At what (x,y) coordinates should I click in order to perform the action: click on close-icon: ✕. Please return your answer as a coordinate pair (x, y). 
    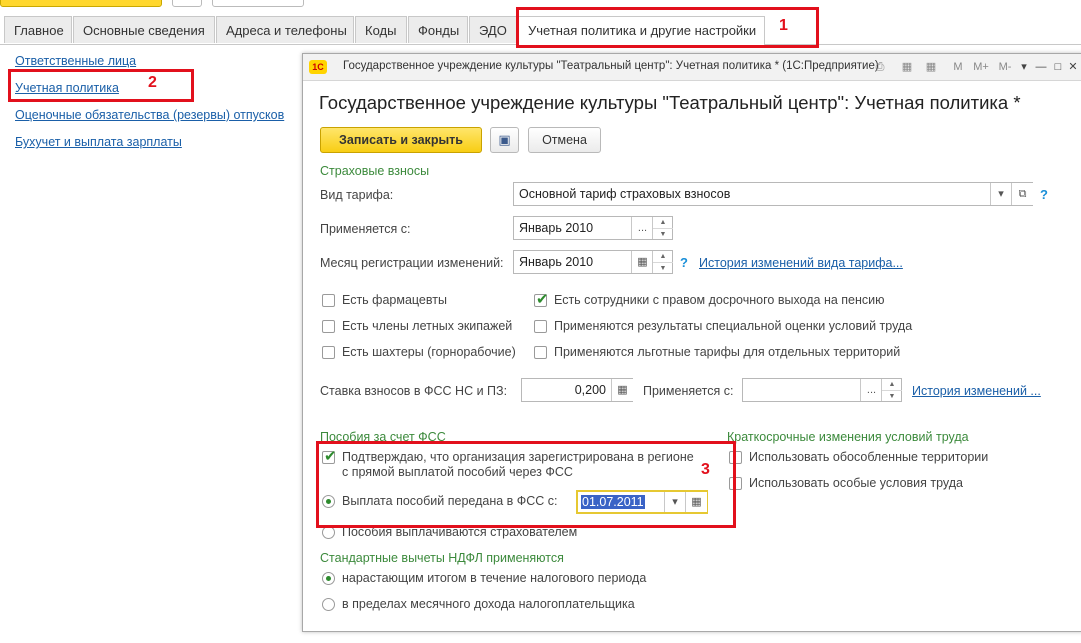
    Looking at the image, I should click on (1073, 67).